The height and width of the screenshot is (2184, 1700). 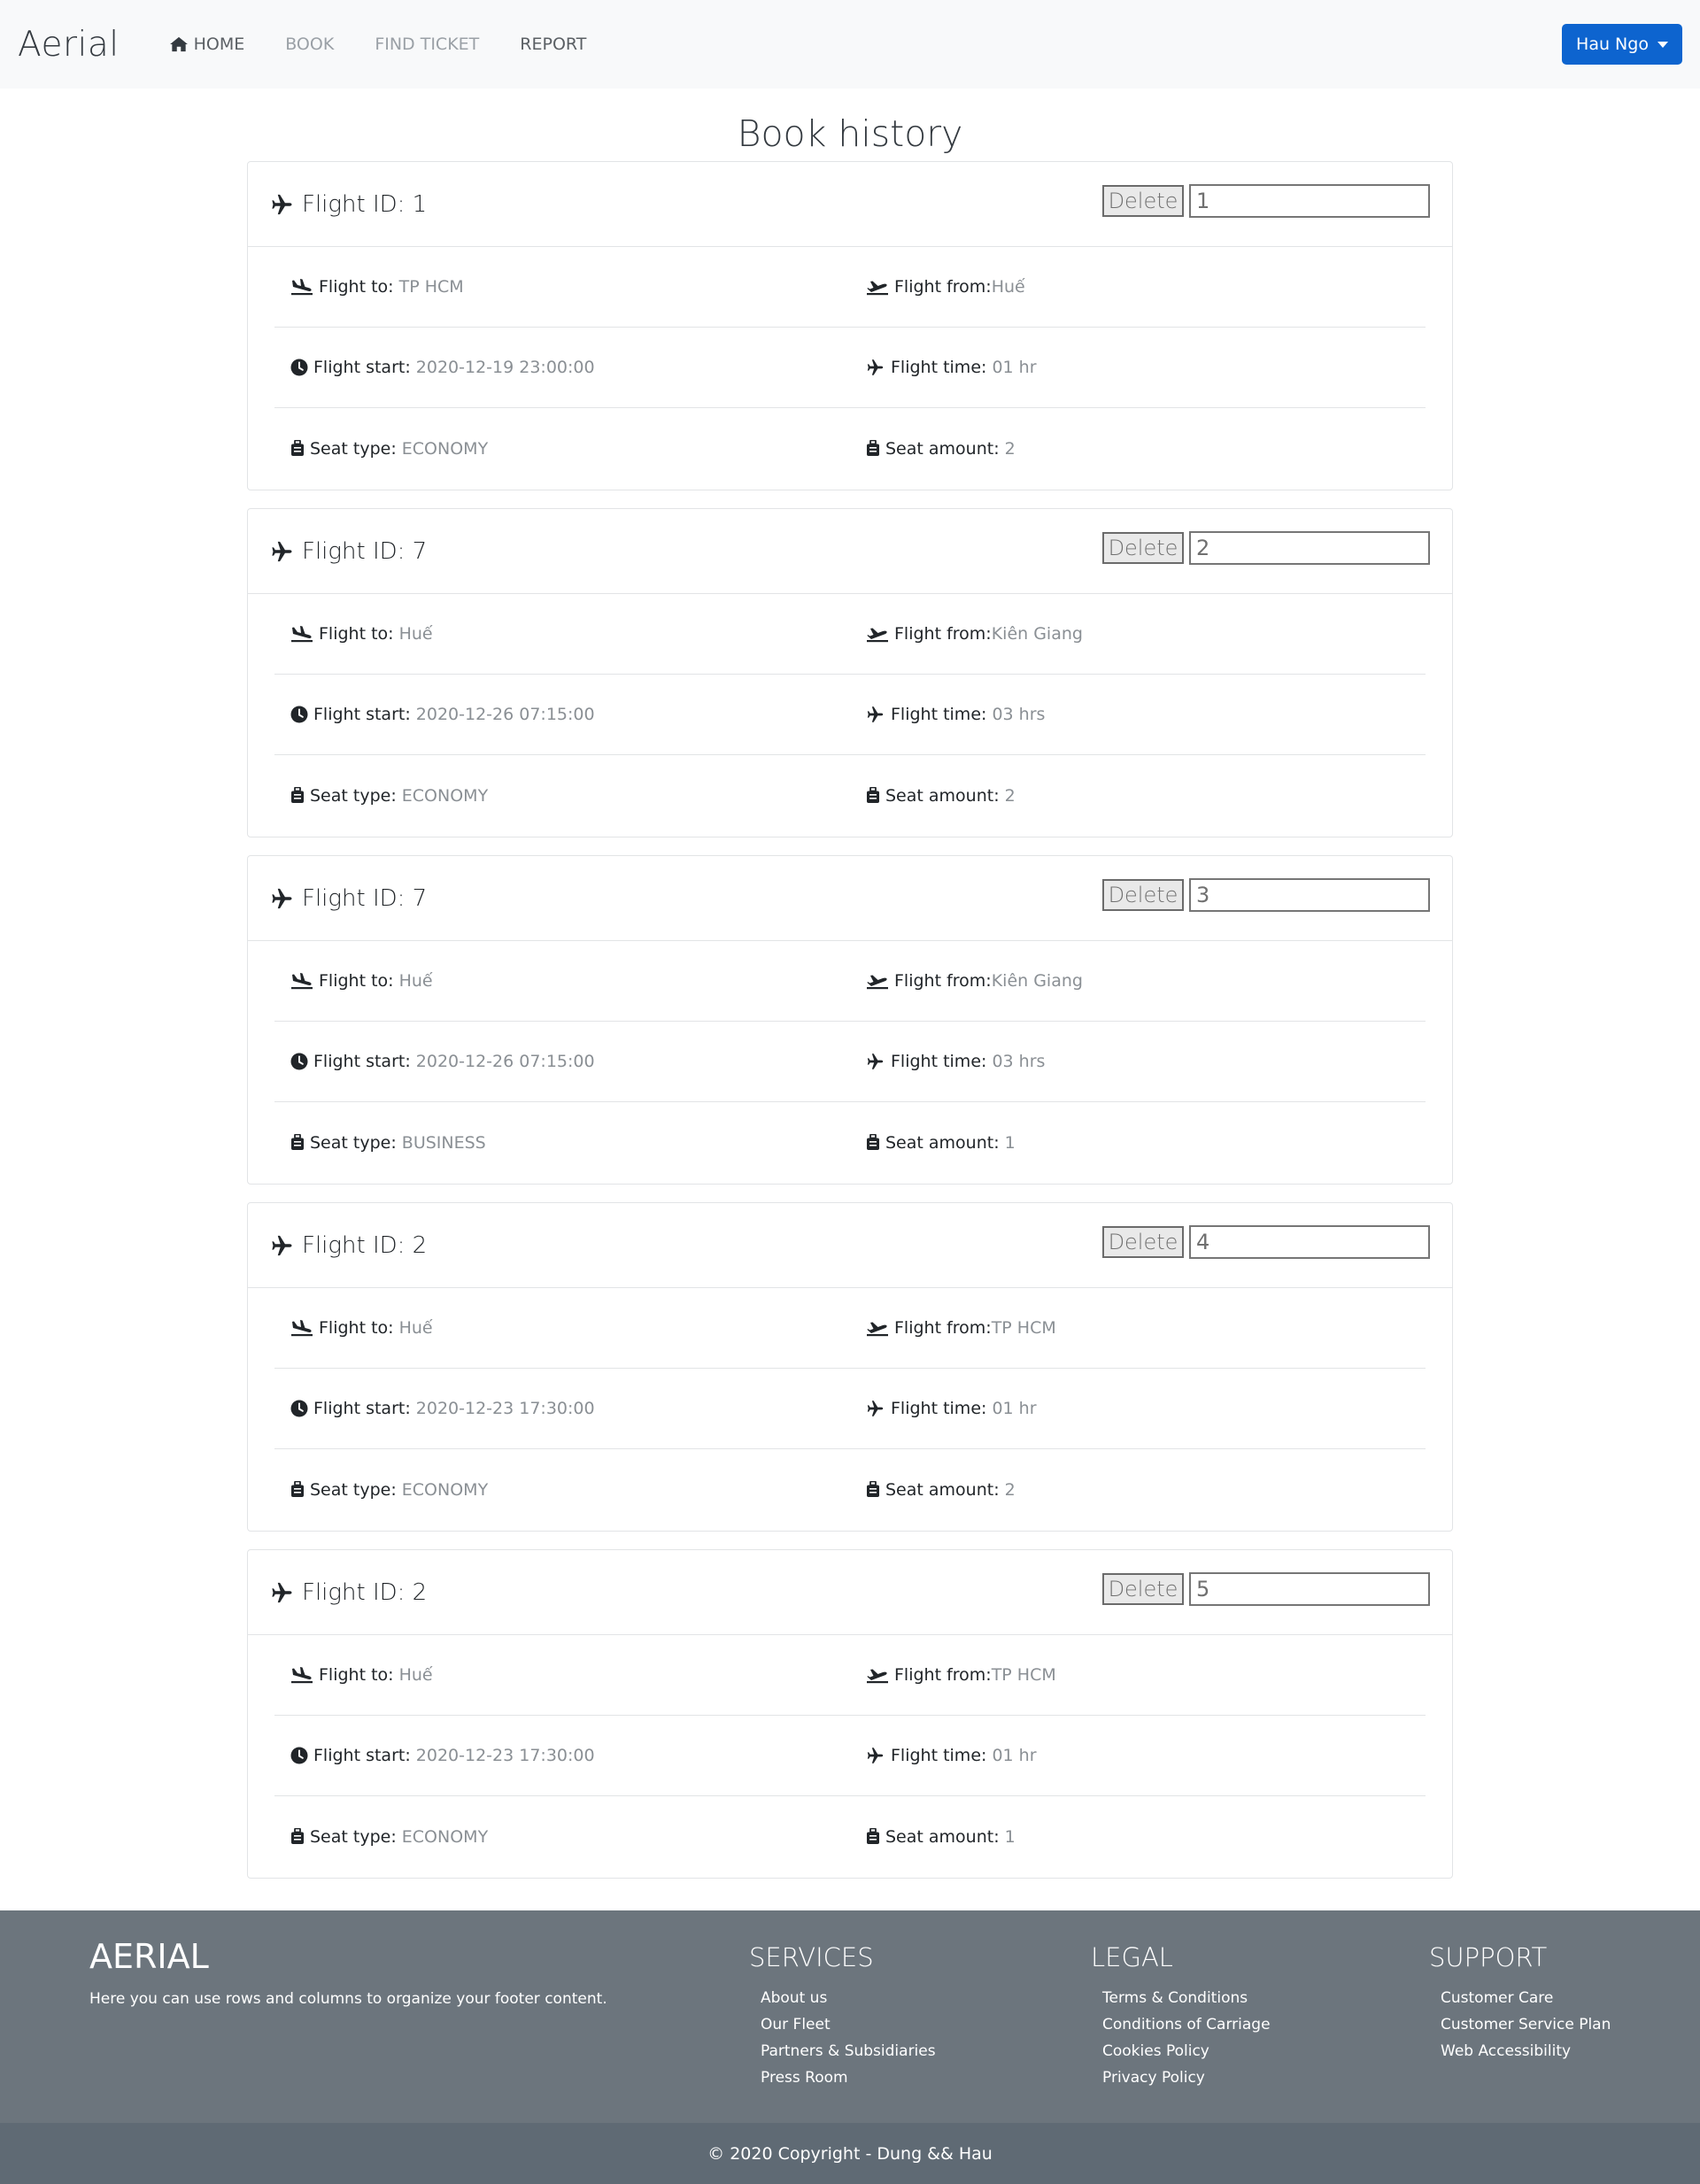 I want to click on detail-row: Flight to: Huế Flight from: TP HCM, so click(x=850, y=1675).